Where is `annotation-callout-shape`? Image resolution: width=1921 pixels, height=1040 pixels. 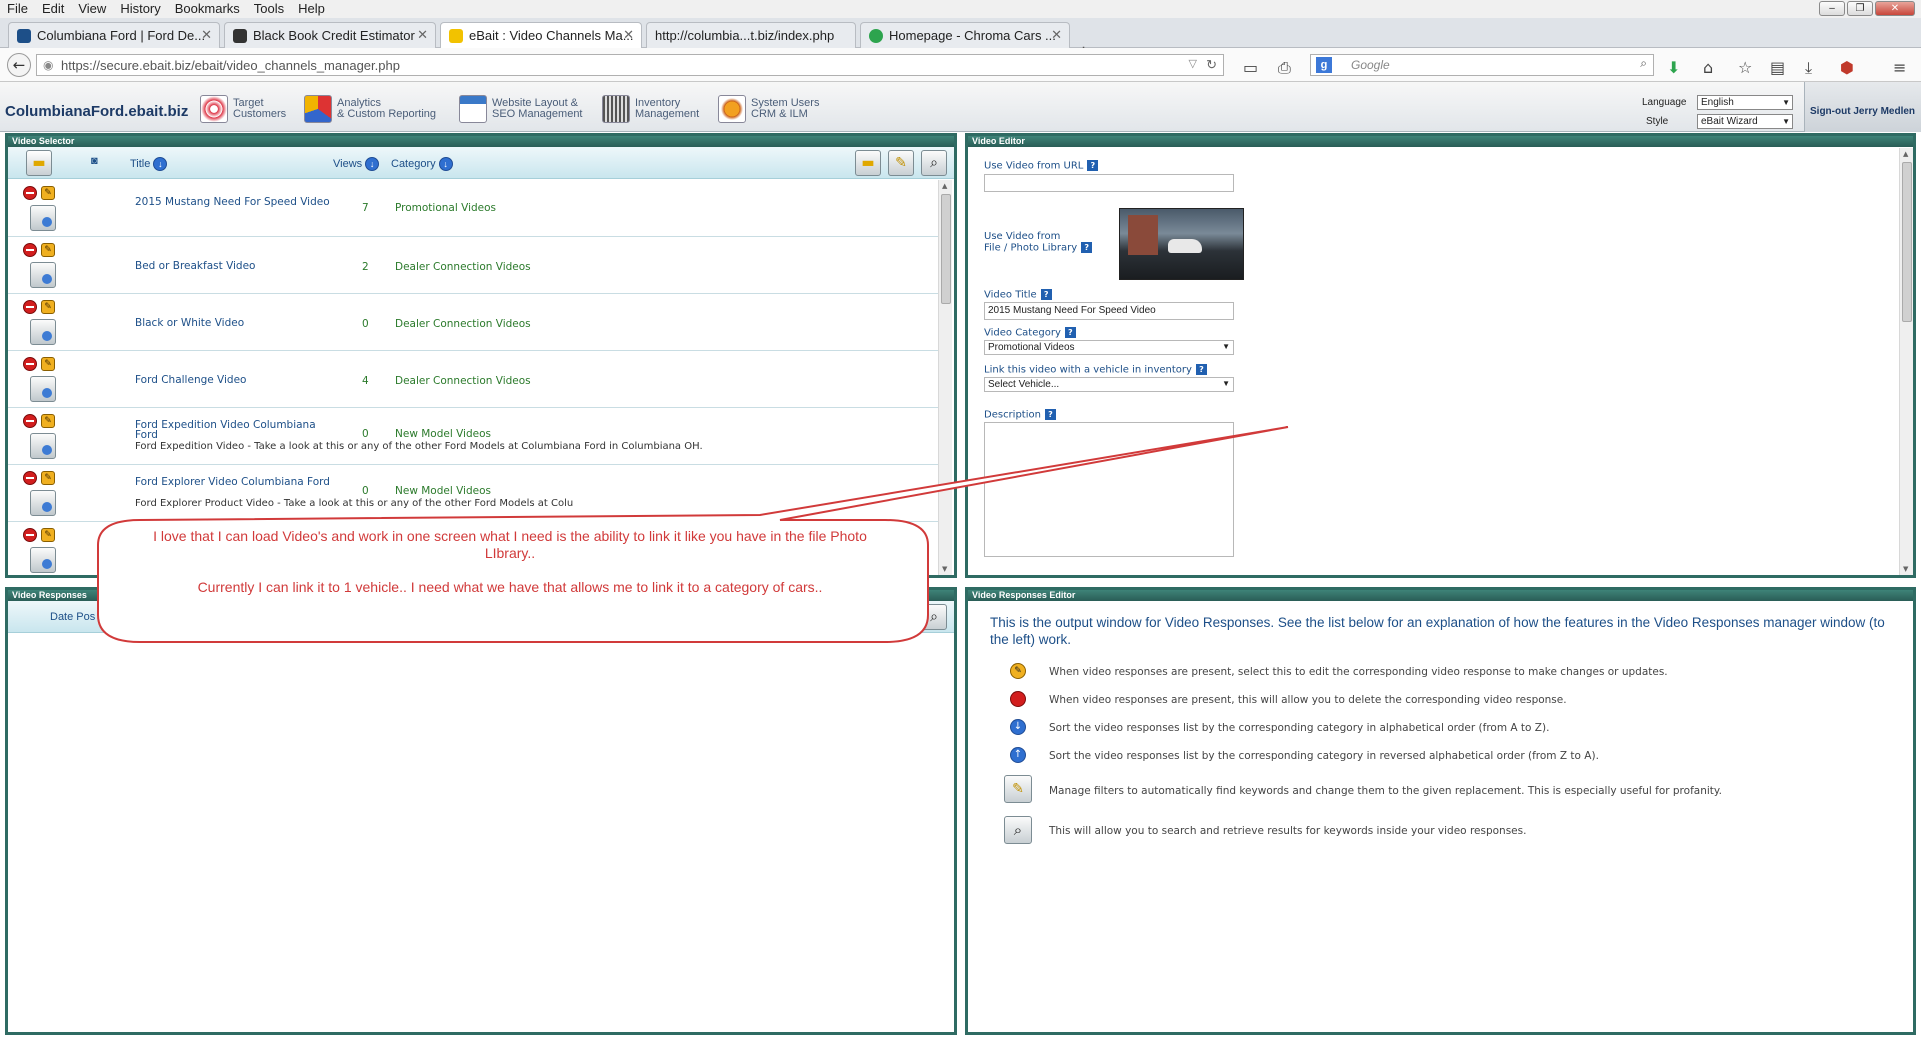
annotation-callout-shape is located at coordinates (693, 534).